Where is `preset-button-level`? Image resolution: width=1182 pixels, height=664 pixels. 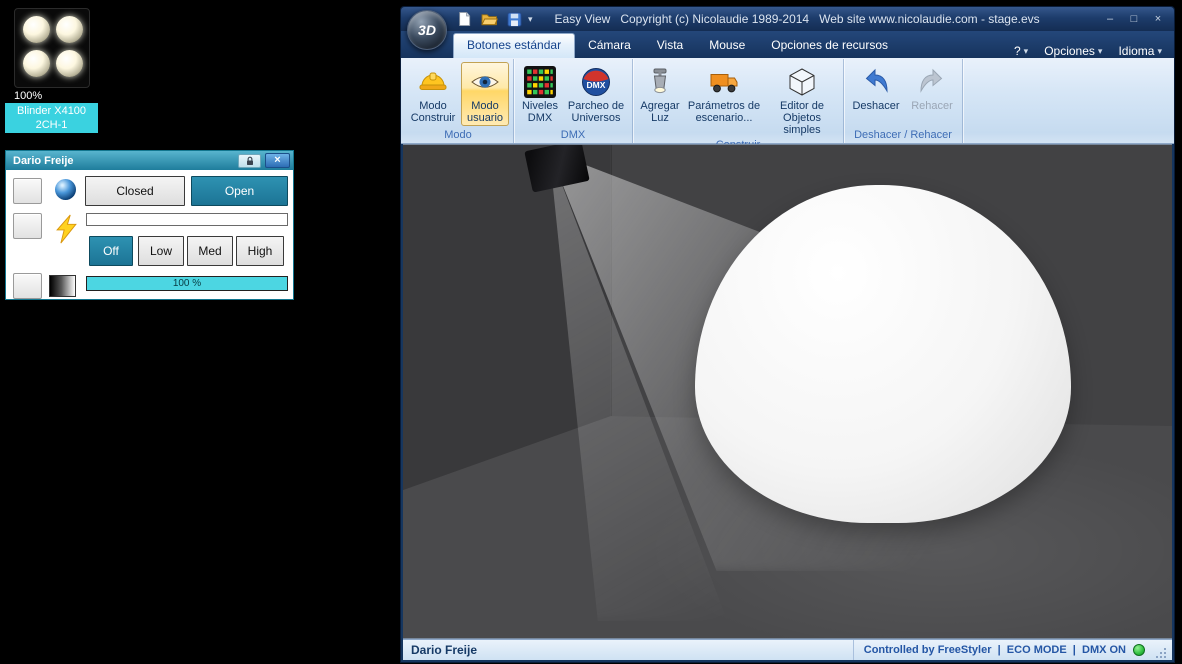
preset-button-level is located at coordinates (27, 226).